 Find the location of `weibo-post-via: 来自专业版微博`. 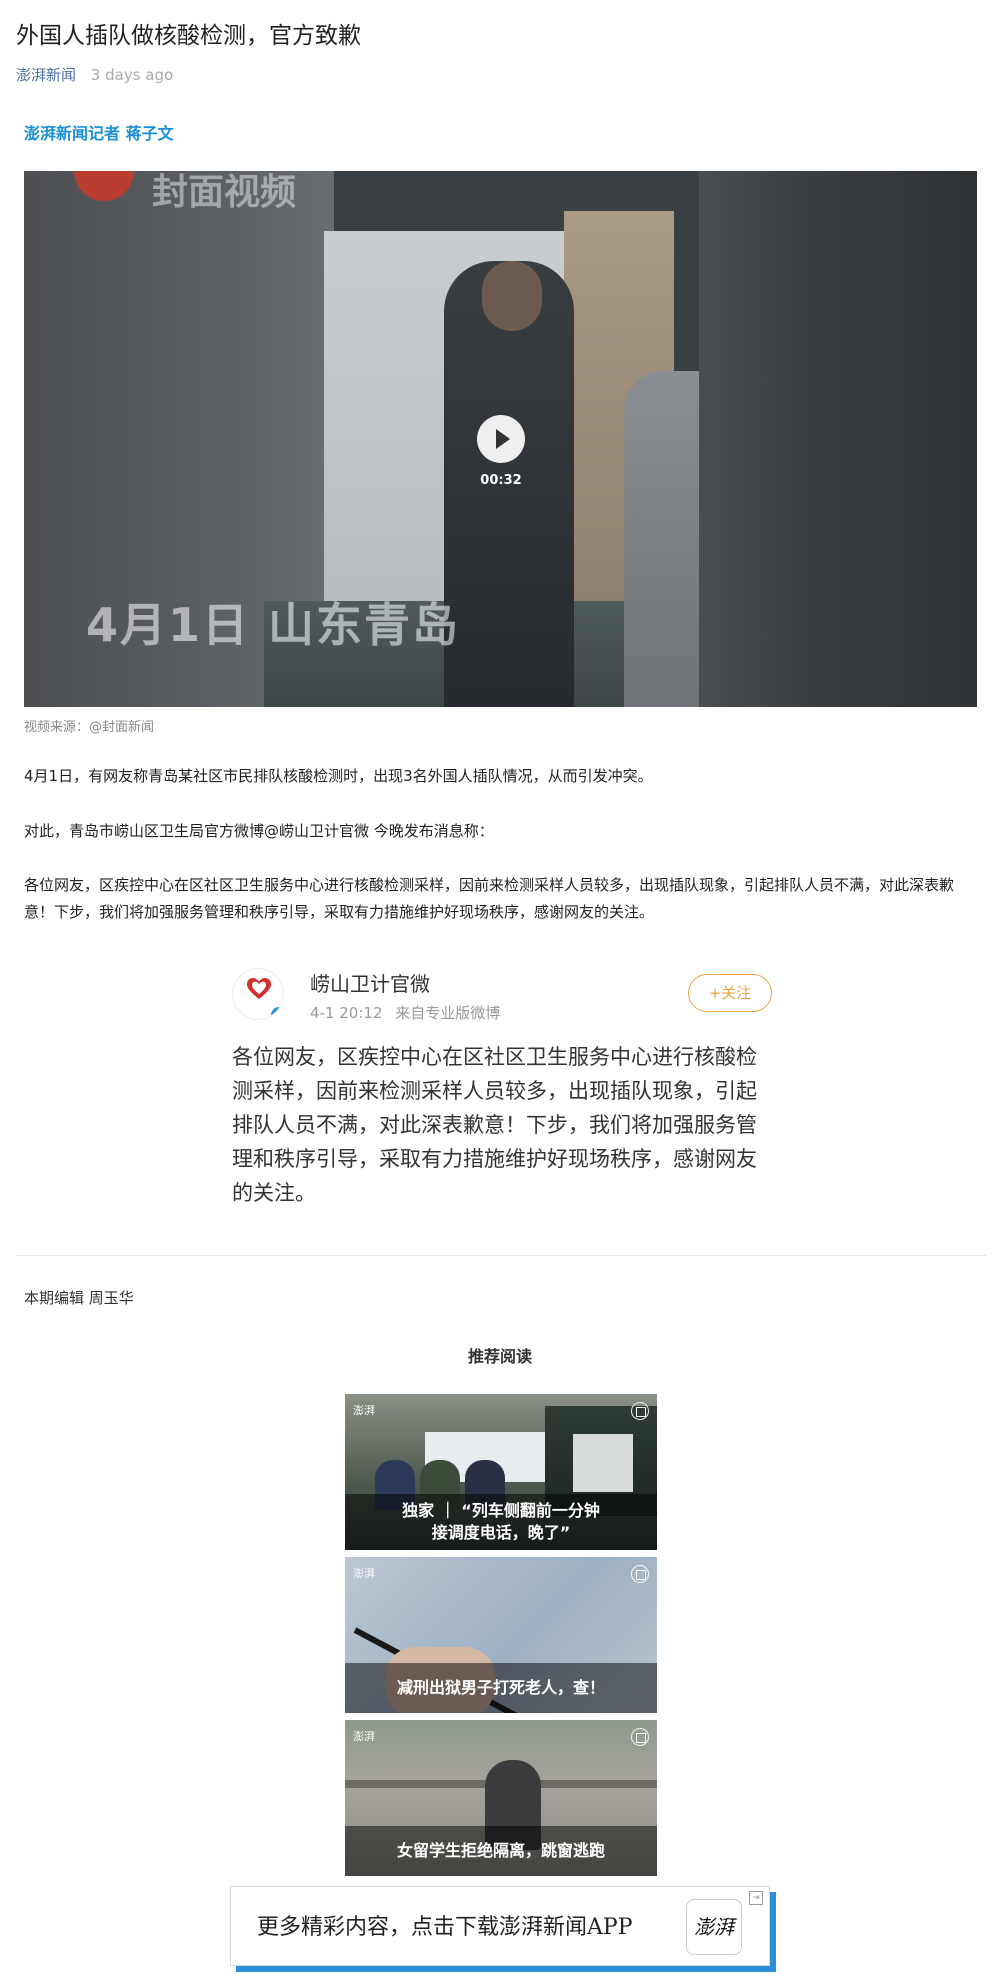

weibo-post-via: 来自专业版微博 is located at coordinates (448, 1013).